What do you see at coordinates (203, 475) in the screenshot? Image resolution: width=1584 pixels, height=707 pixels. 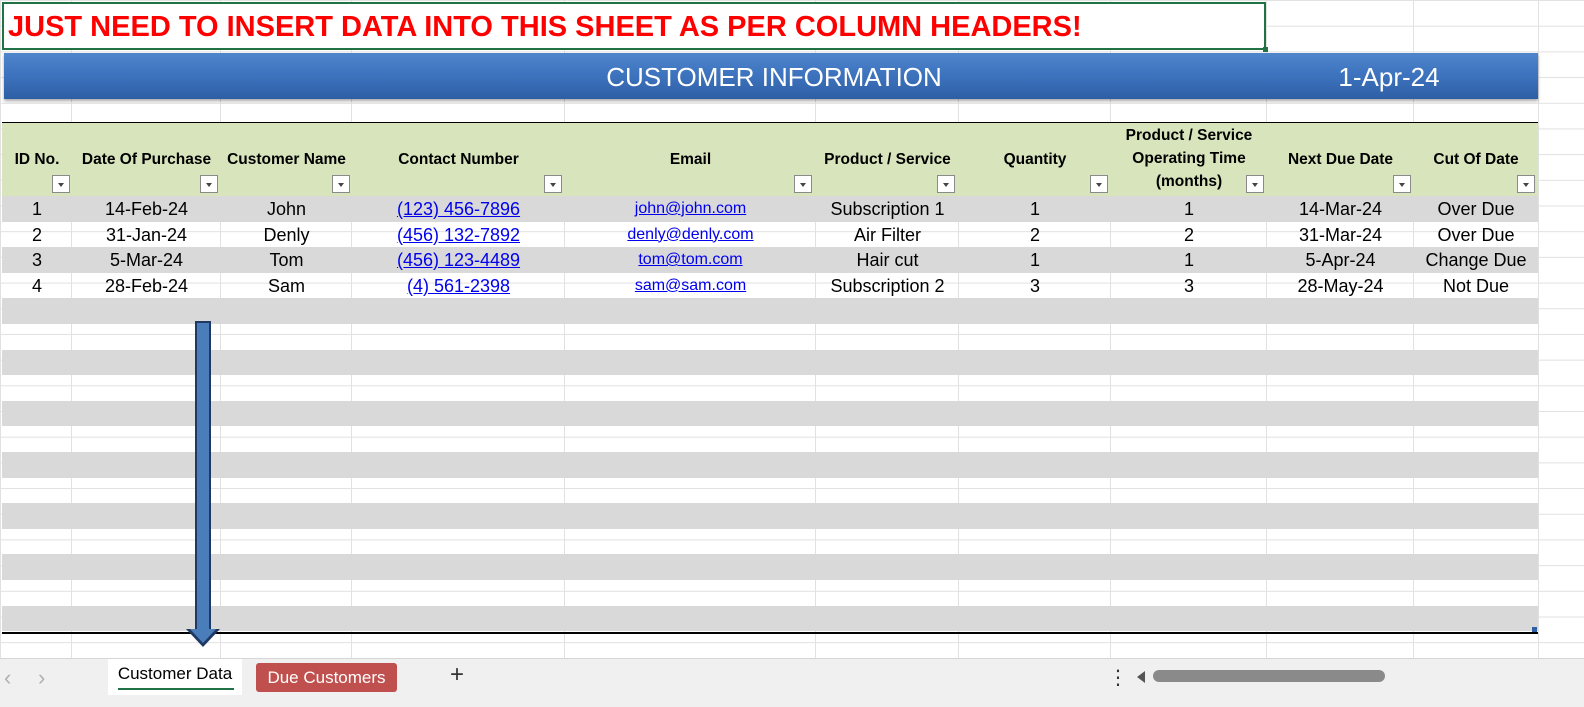 I see `down-arrow-shape` at bounding box center [203, 475].